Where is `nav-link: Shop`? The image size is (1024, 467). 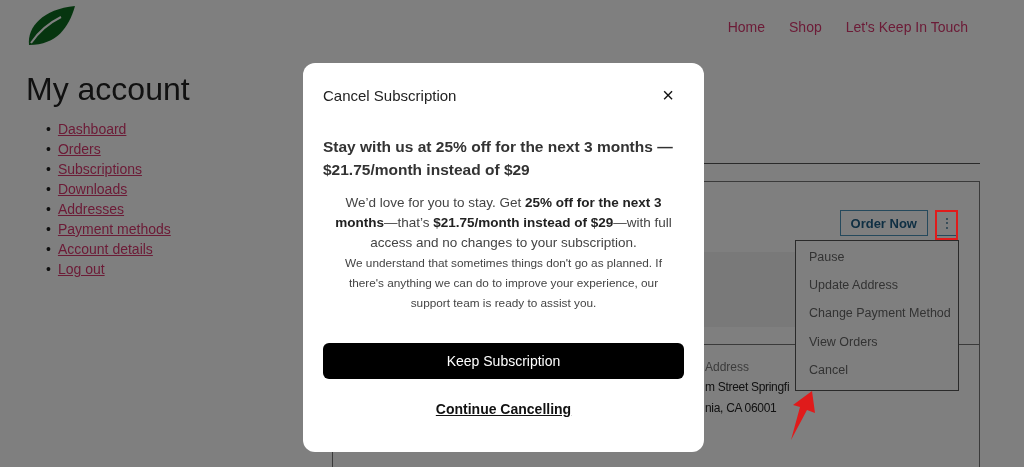
nav-link: Shop is located at coordinates (805, 33).